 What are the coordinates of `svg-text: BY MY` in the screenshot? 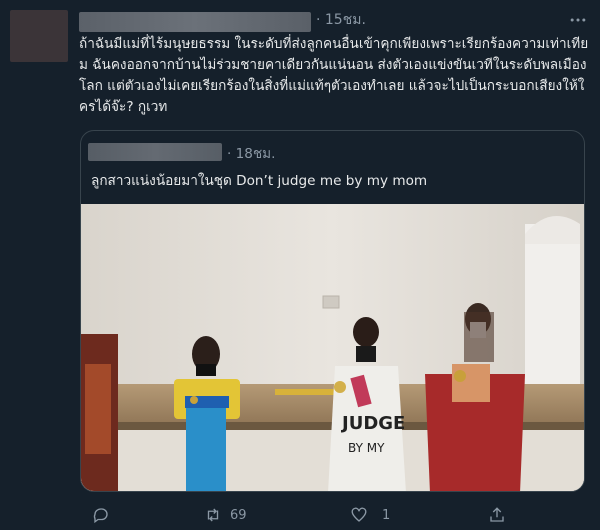 It's located at (366, 448).